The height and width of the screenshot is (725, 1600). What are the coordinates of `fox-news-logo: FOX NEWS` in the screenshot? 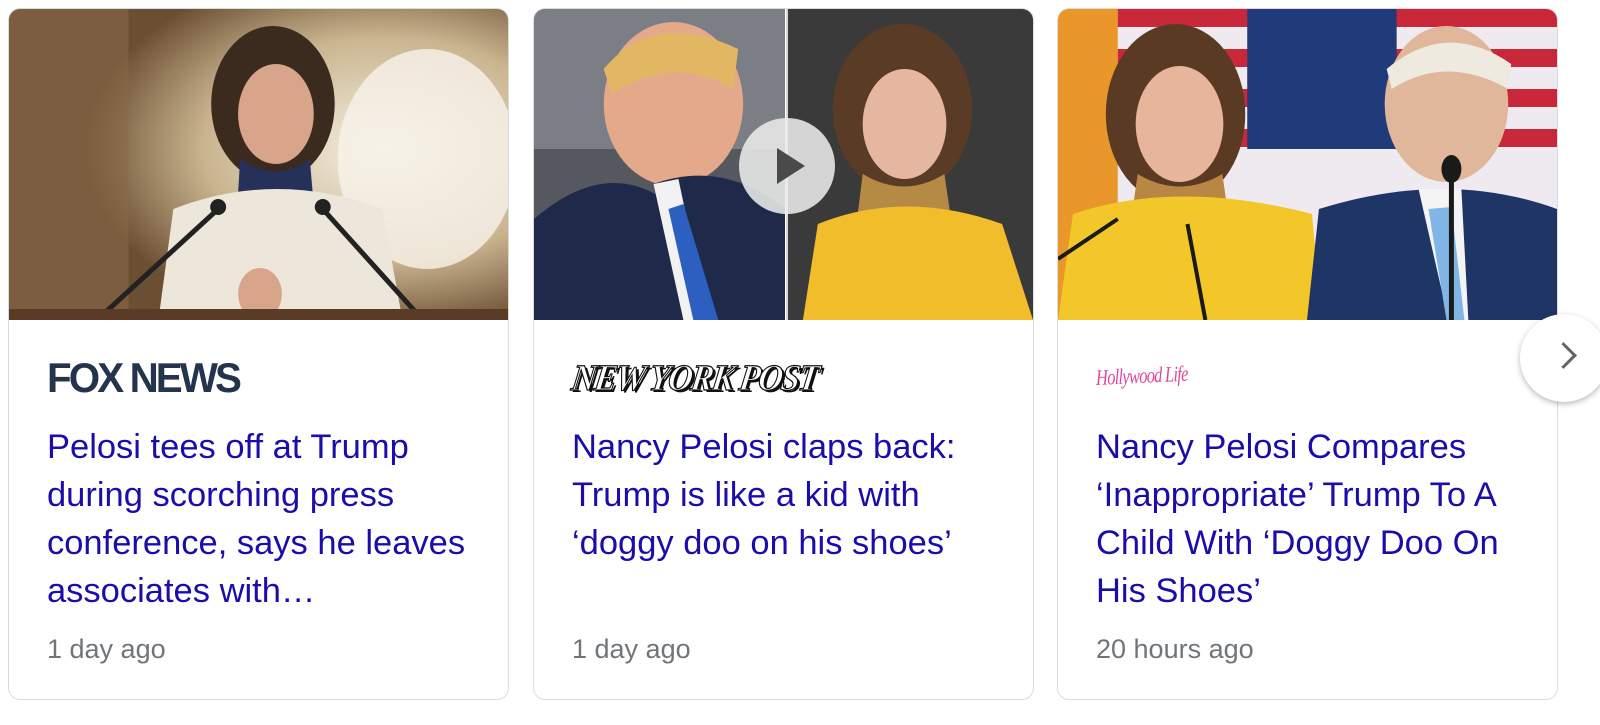 It's located at (144, 377).